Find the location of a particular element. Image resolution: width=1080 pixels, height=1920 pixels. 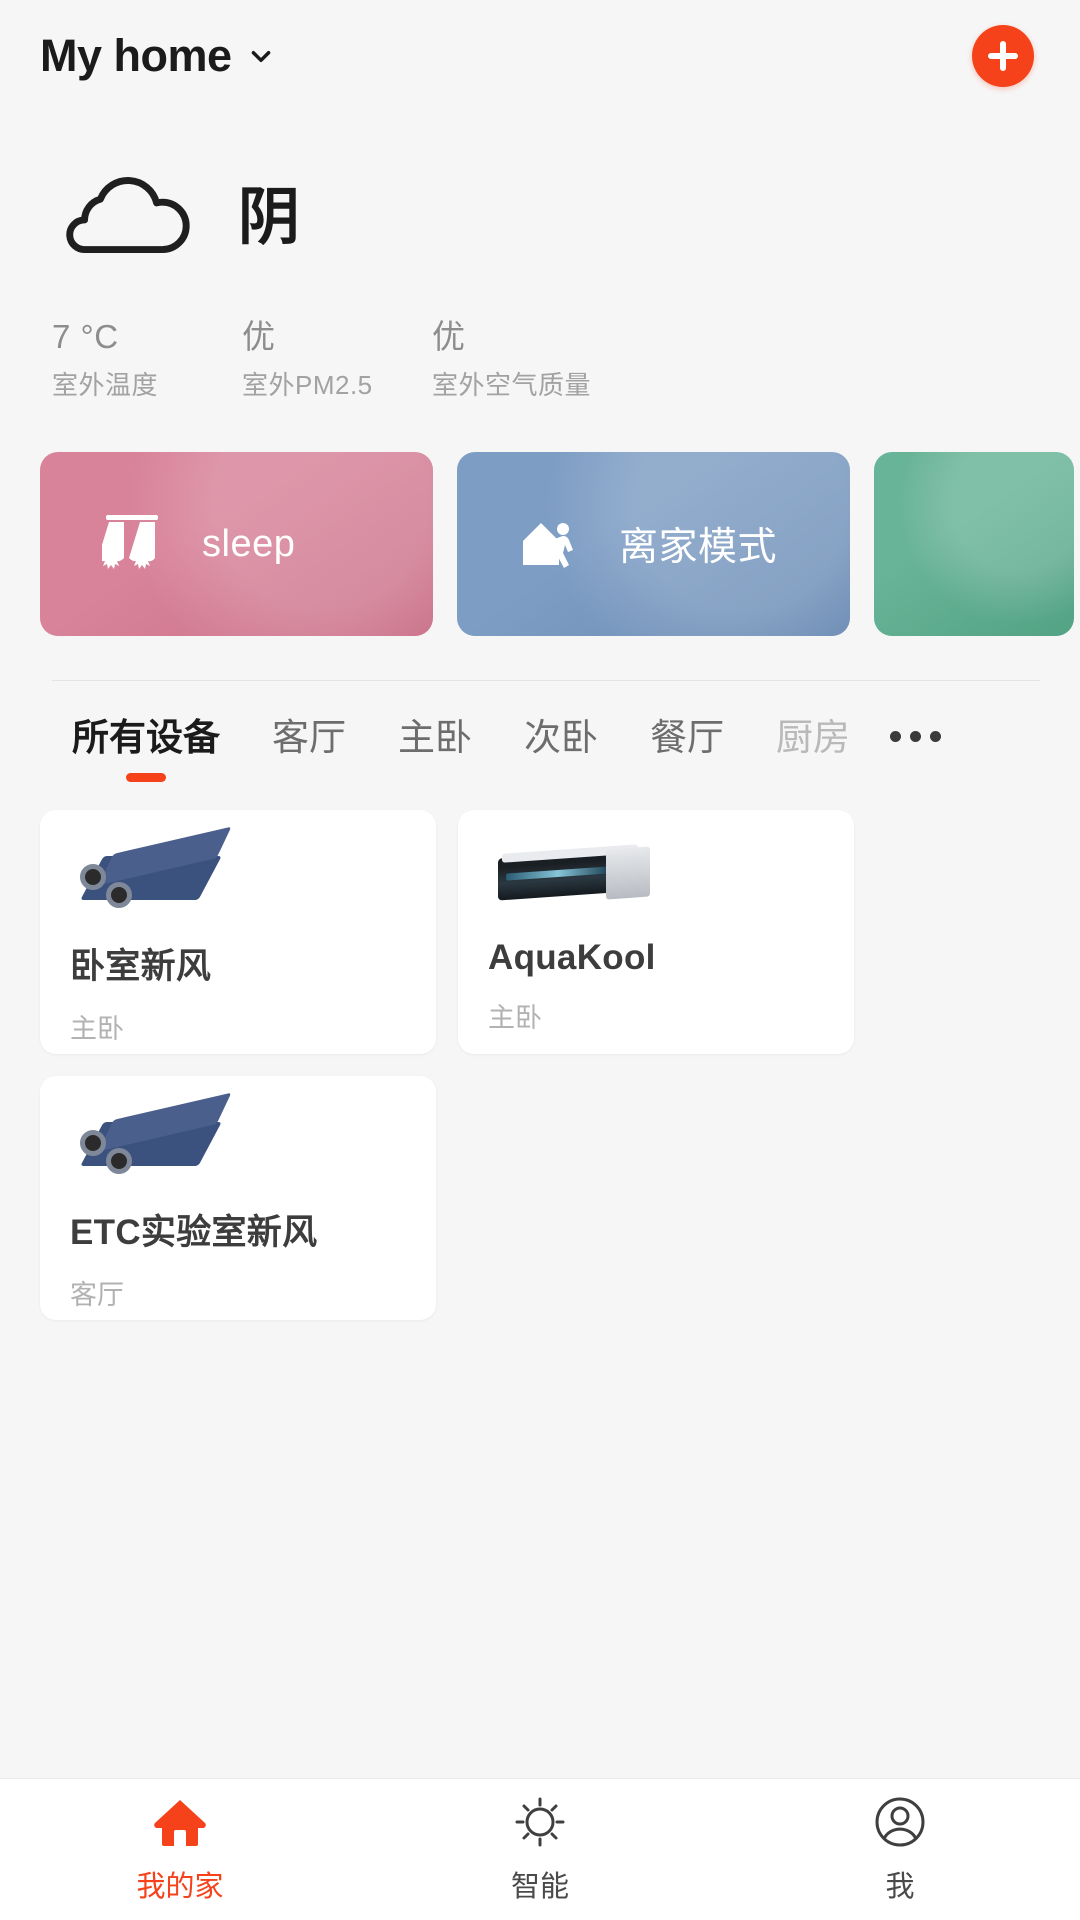

device-room: 客厅 is located at coordinates (97, 1294).